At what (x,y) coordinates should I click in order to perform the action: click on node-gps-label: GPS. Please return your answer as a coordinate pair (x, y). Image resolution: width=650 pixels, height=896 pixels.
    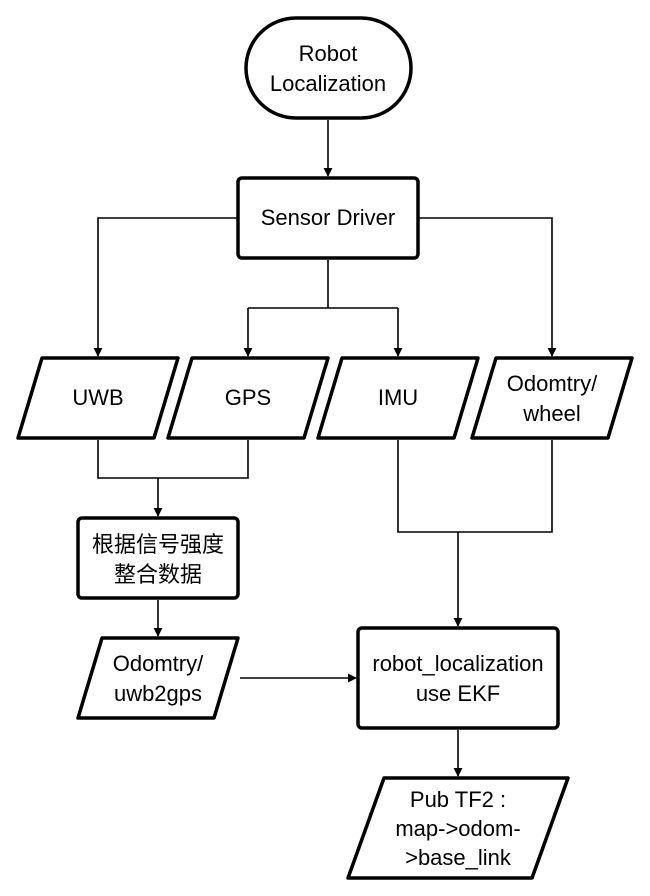
    Looking at the image, I should click on (248, 397).